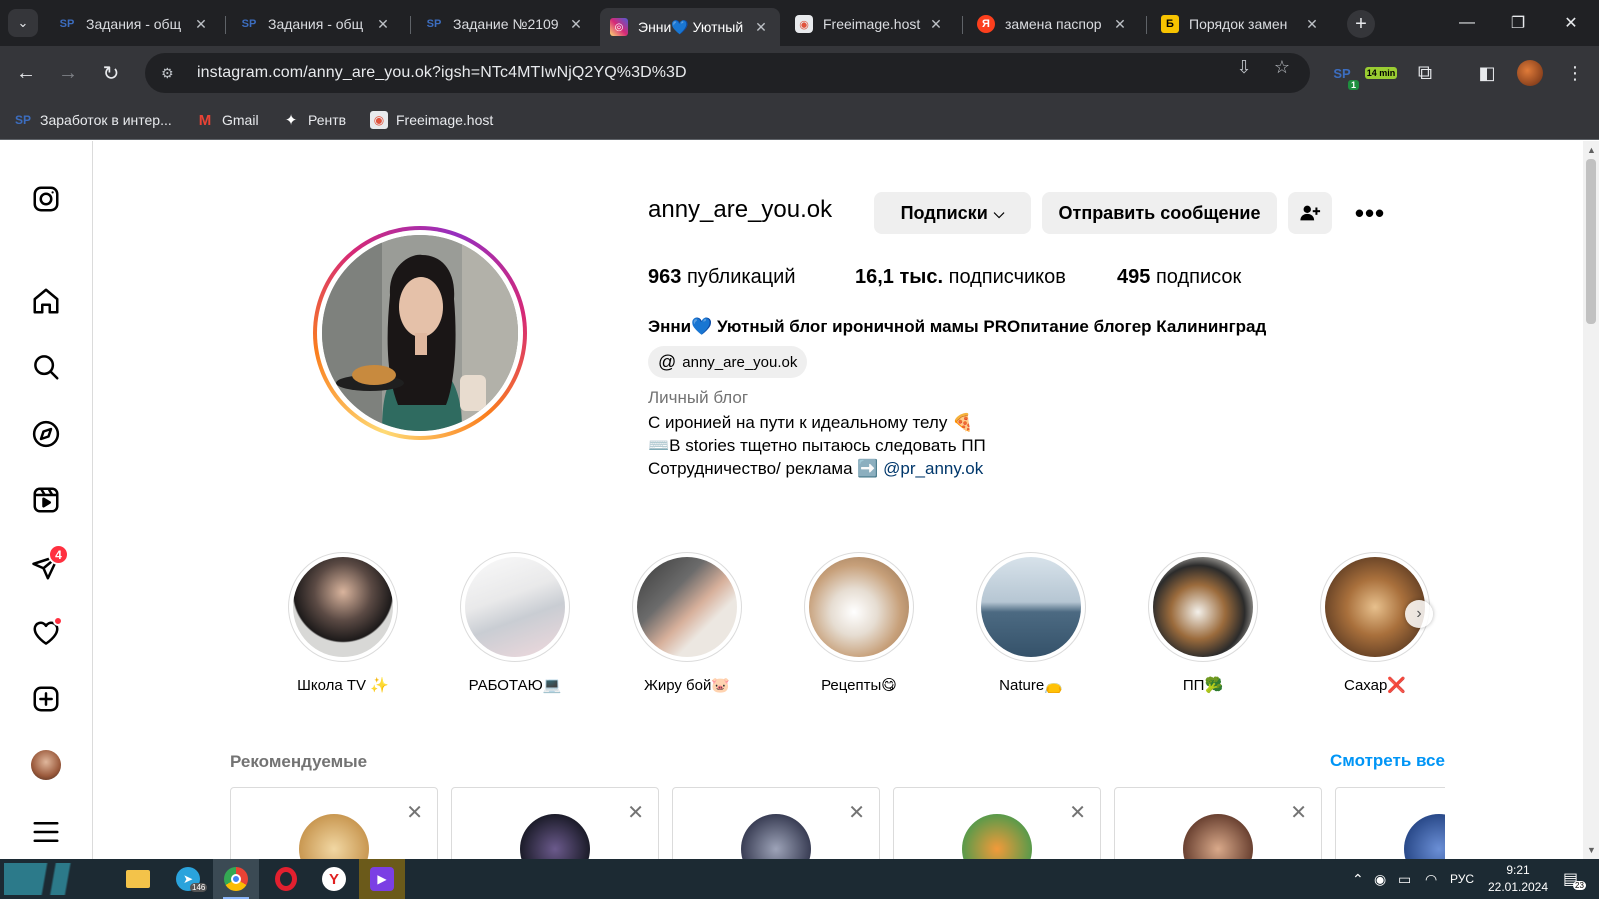 The image size is (1599, 899). I want to click on instagram-sidebar: 4, so click(46, 500).